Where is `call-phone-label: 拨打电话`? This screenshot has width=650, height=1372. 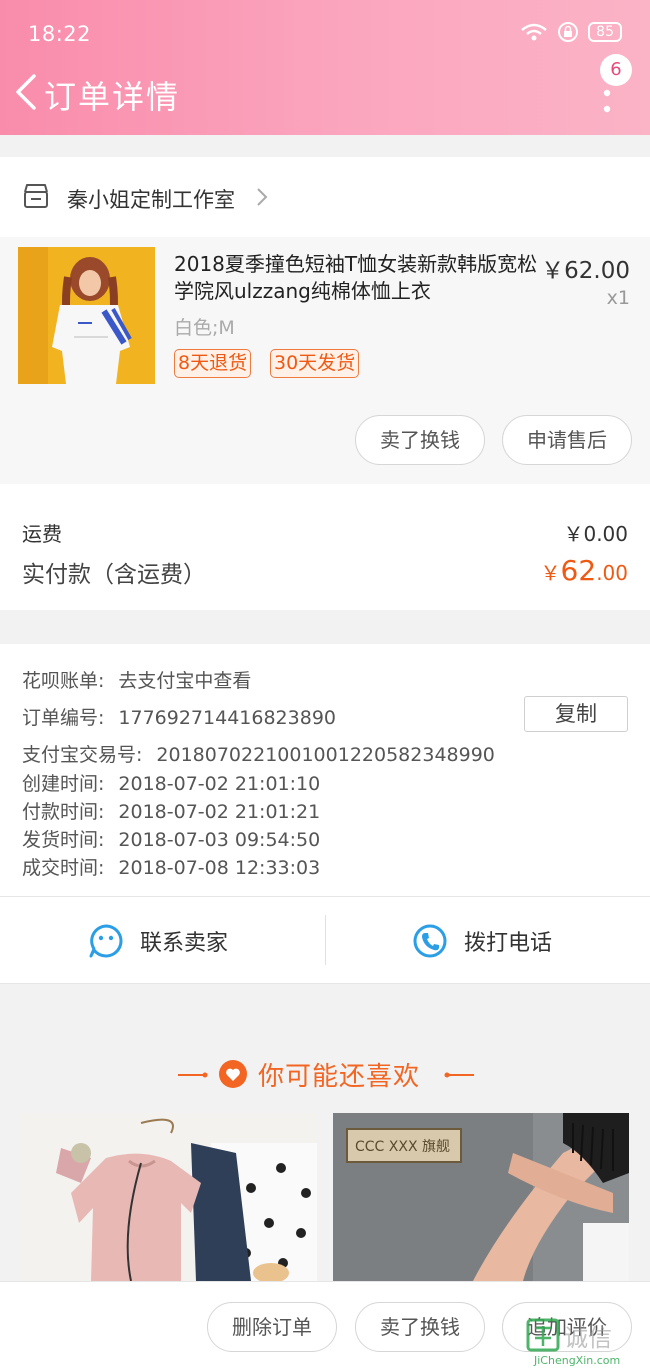 call-phone-label: 拨打电话 is located at coordinates (508, 943).